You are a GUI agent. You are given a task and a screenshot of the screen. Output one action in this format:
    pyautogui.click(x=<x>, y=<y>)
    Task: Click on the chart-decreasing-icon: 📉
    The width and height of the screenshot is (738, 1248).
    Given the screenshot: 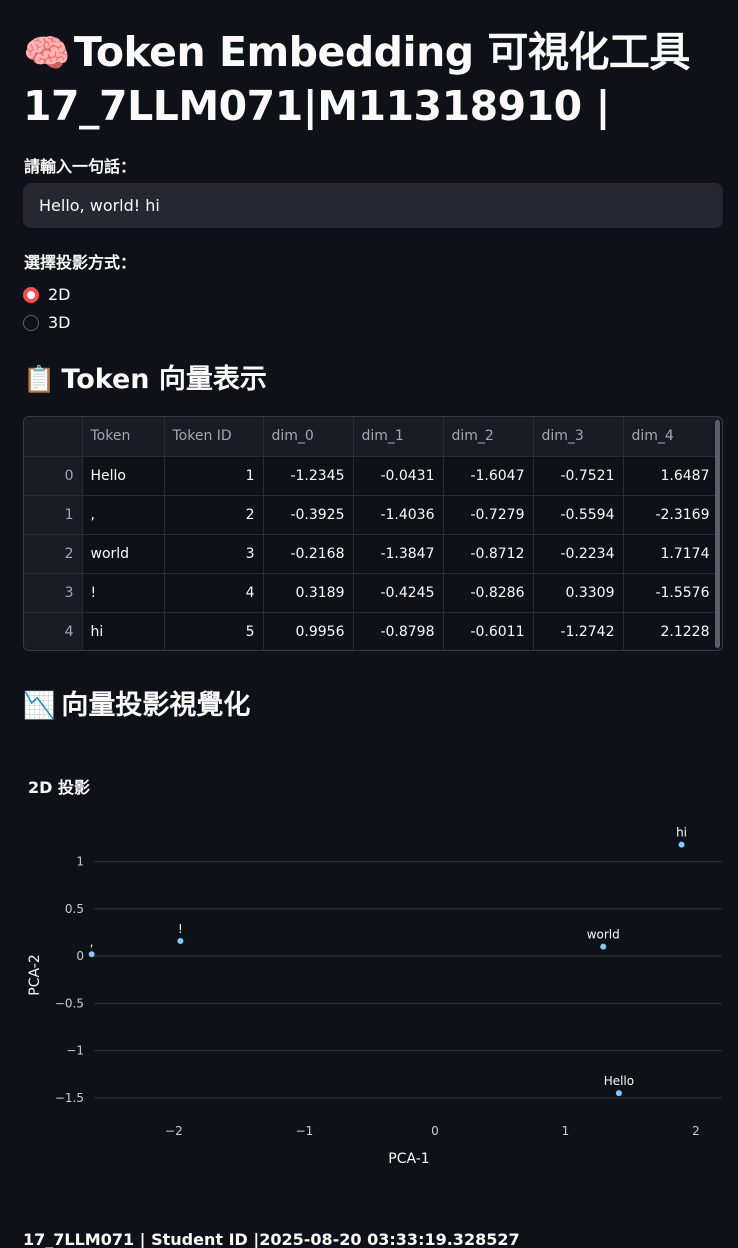 What is the action you would take?
    pyautogui.click(x=39, y=706)
    